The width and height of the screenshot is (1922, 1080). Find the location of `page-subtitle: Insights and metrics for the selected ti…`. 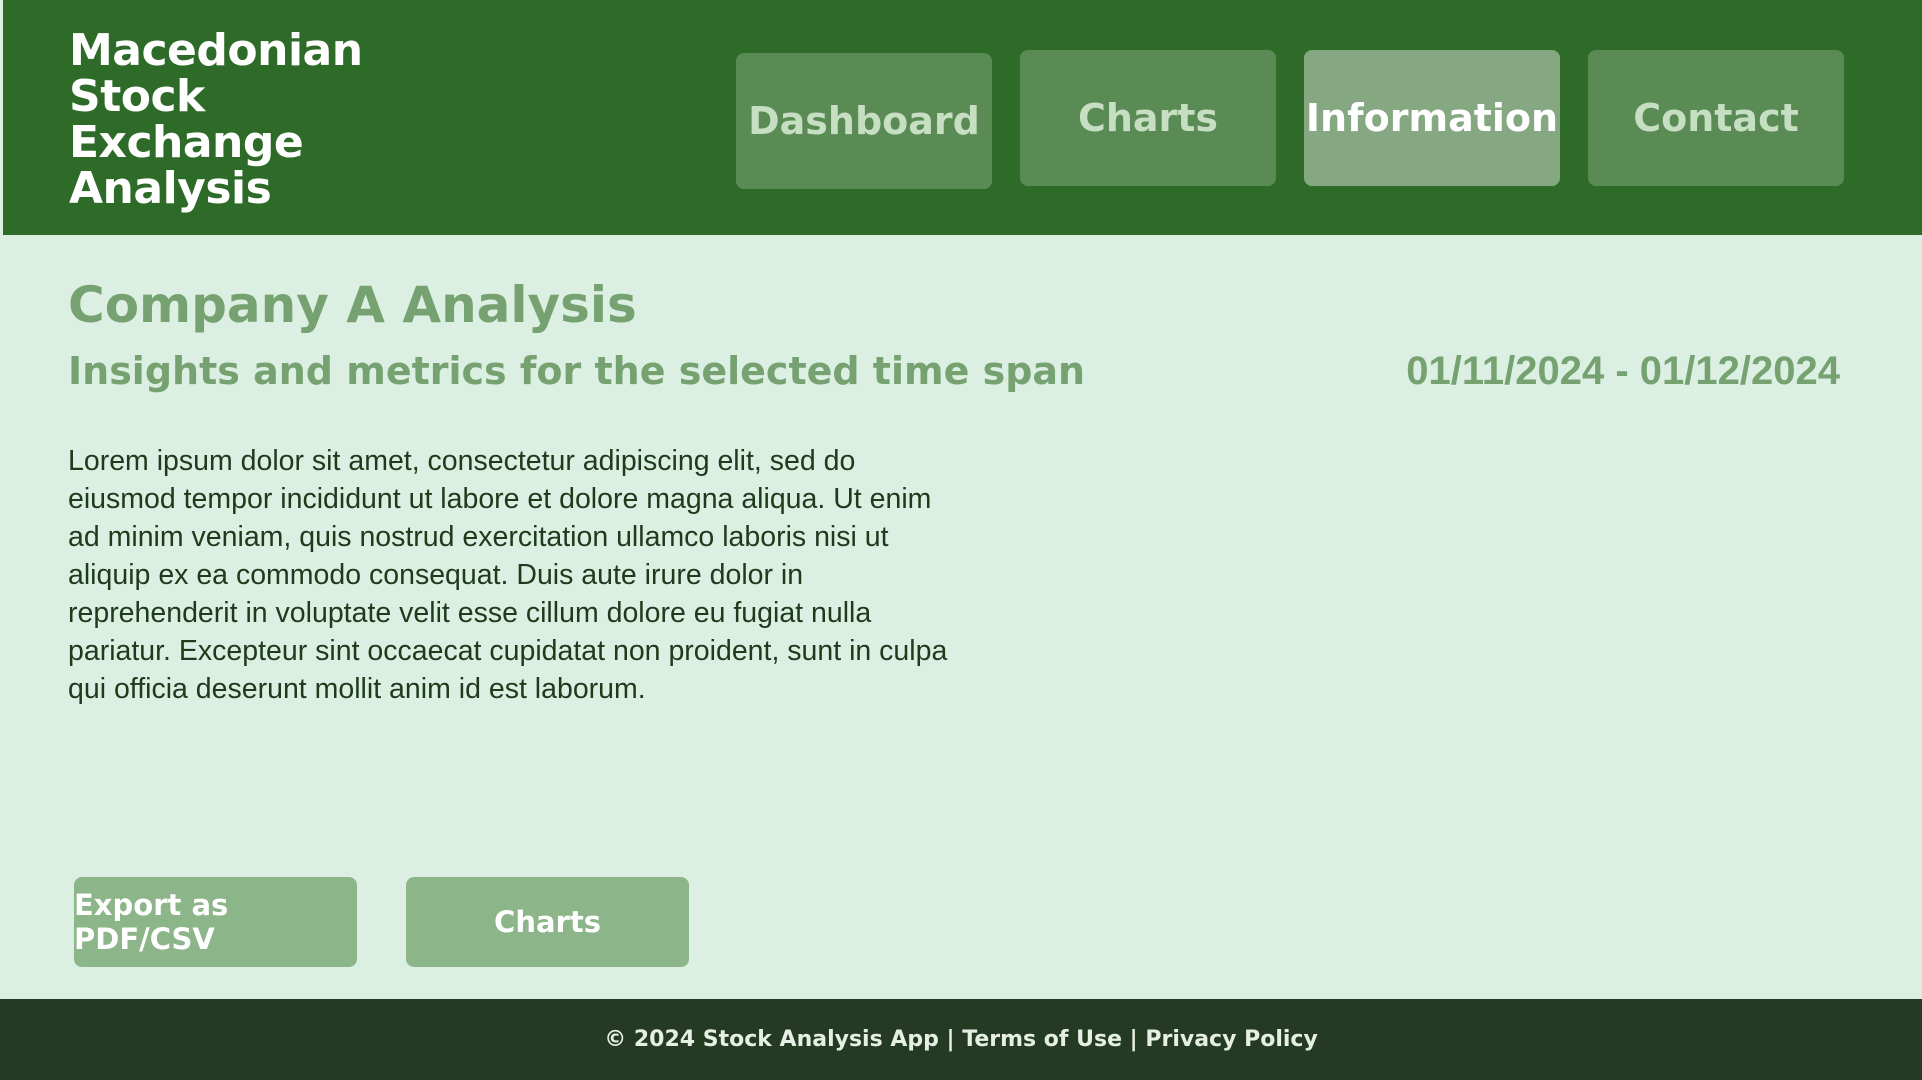

page-subtitle: Insights and metrics for the selected ti… is located at coordinates (577, 371).